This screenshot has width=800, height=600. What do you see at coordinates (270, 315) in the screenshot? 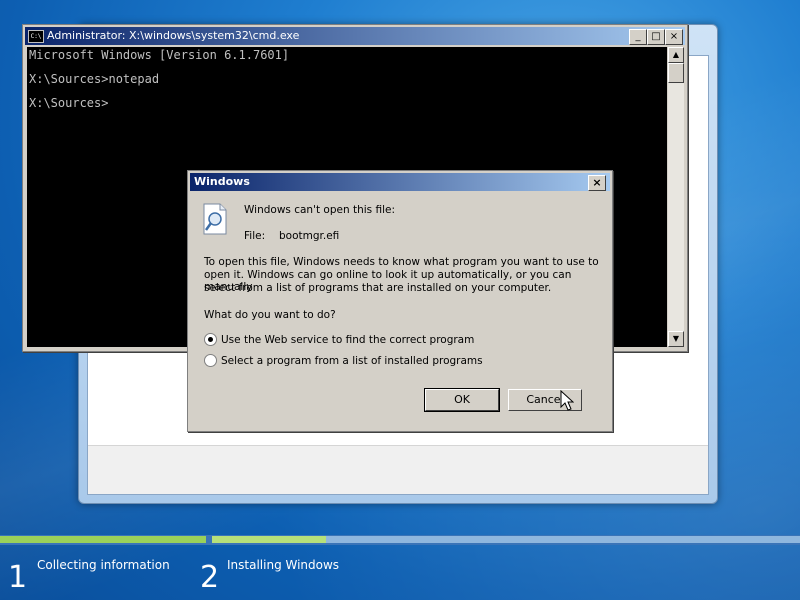
I see `dialog-question: What do you want to do?` at bounding box center [270, 315].